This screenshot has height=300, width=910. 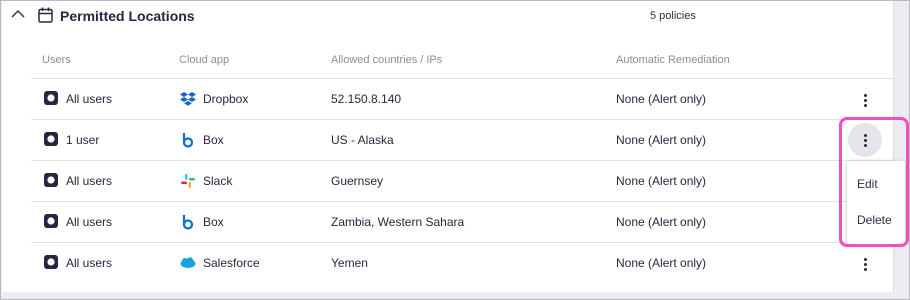 I want to click on salesforce-icon, so click(x=188, y=262).